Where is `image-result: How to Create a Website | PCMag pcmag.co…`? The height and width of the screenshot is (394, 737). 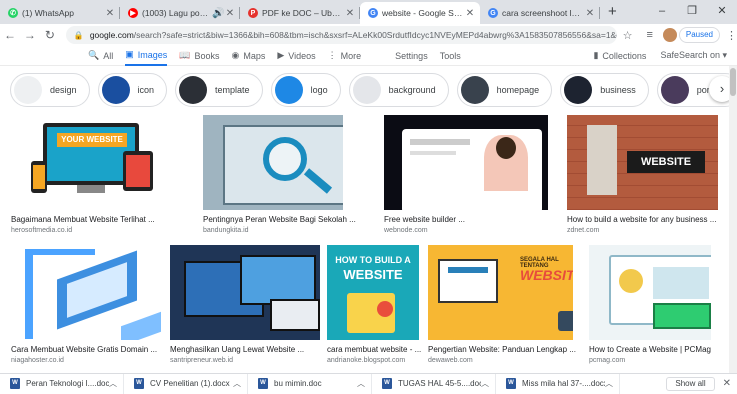 image-result: How to Create a Website | PCMag pcmag.co… is located at coordinates (650, 307).